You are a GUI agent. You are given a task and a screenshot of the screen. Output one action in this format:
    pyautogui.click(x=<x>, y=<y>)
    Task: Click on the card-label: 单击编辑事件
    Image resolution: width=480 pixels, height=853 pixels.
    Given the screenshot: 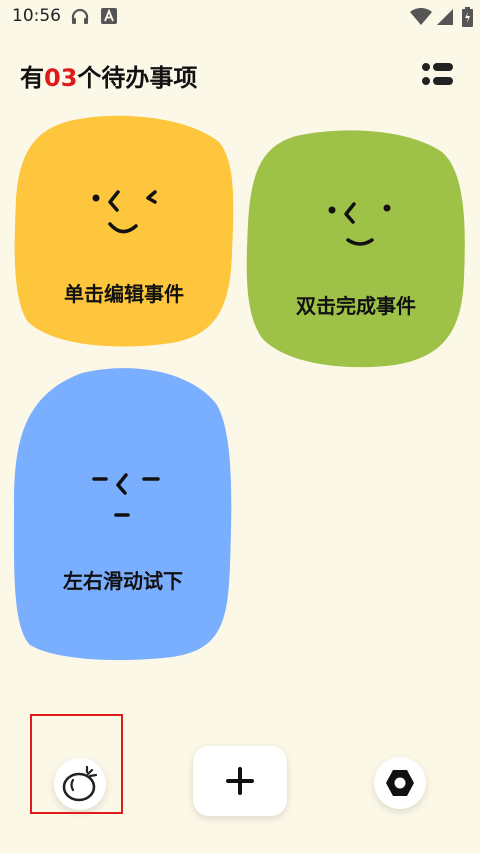 What is the action you would take?
    pyautogui.click(x=124, y=294)
    